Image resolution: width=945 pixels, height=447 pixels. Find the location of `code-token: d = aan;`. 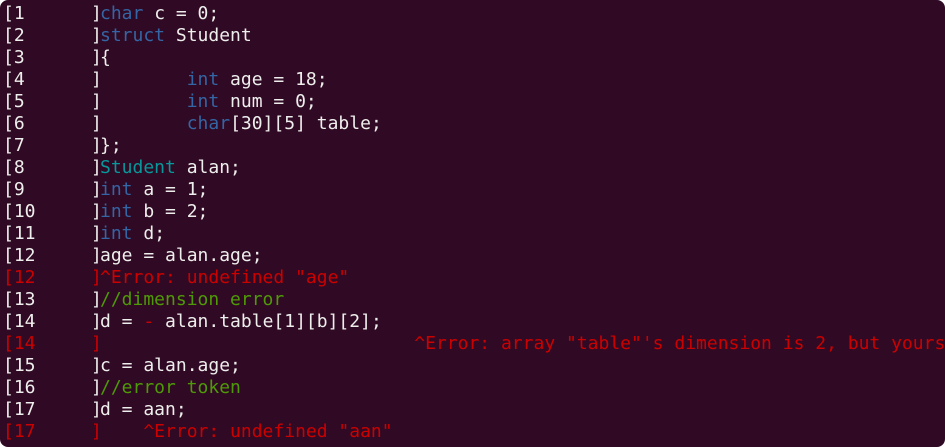

code-token: d = aan; is located at coordinates (143, 409).